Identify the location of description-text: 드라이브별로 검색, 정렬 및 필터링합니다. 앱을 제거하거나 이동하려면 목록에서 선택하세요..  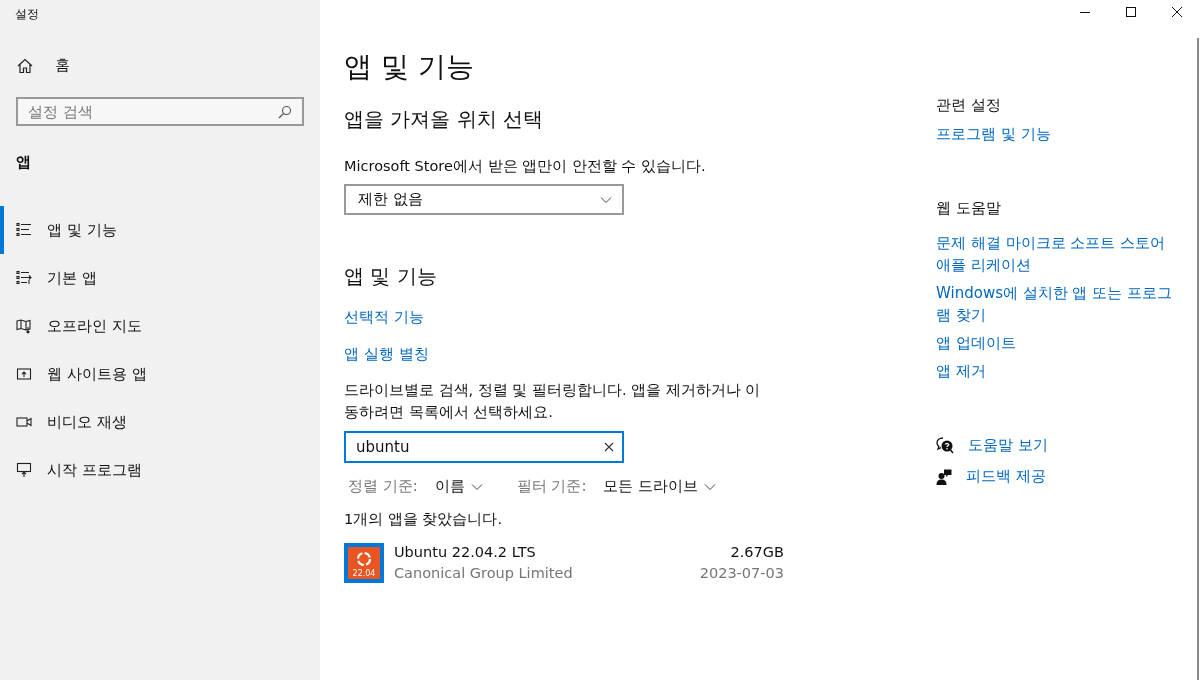
(553, 401).